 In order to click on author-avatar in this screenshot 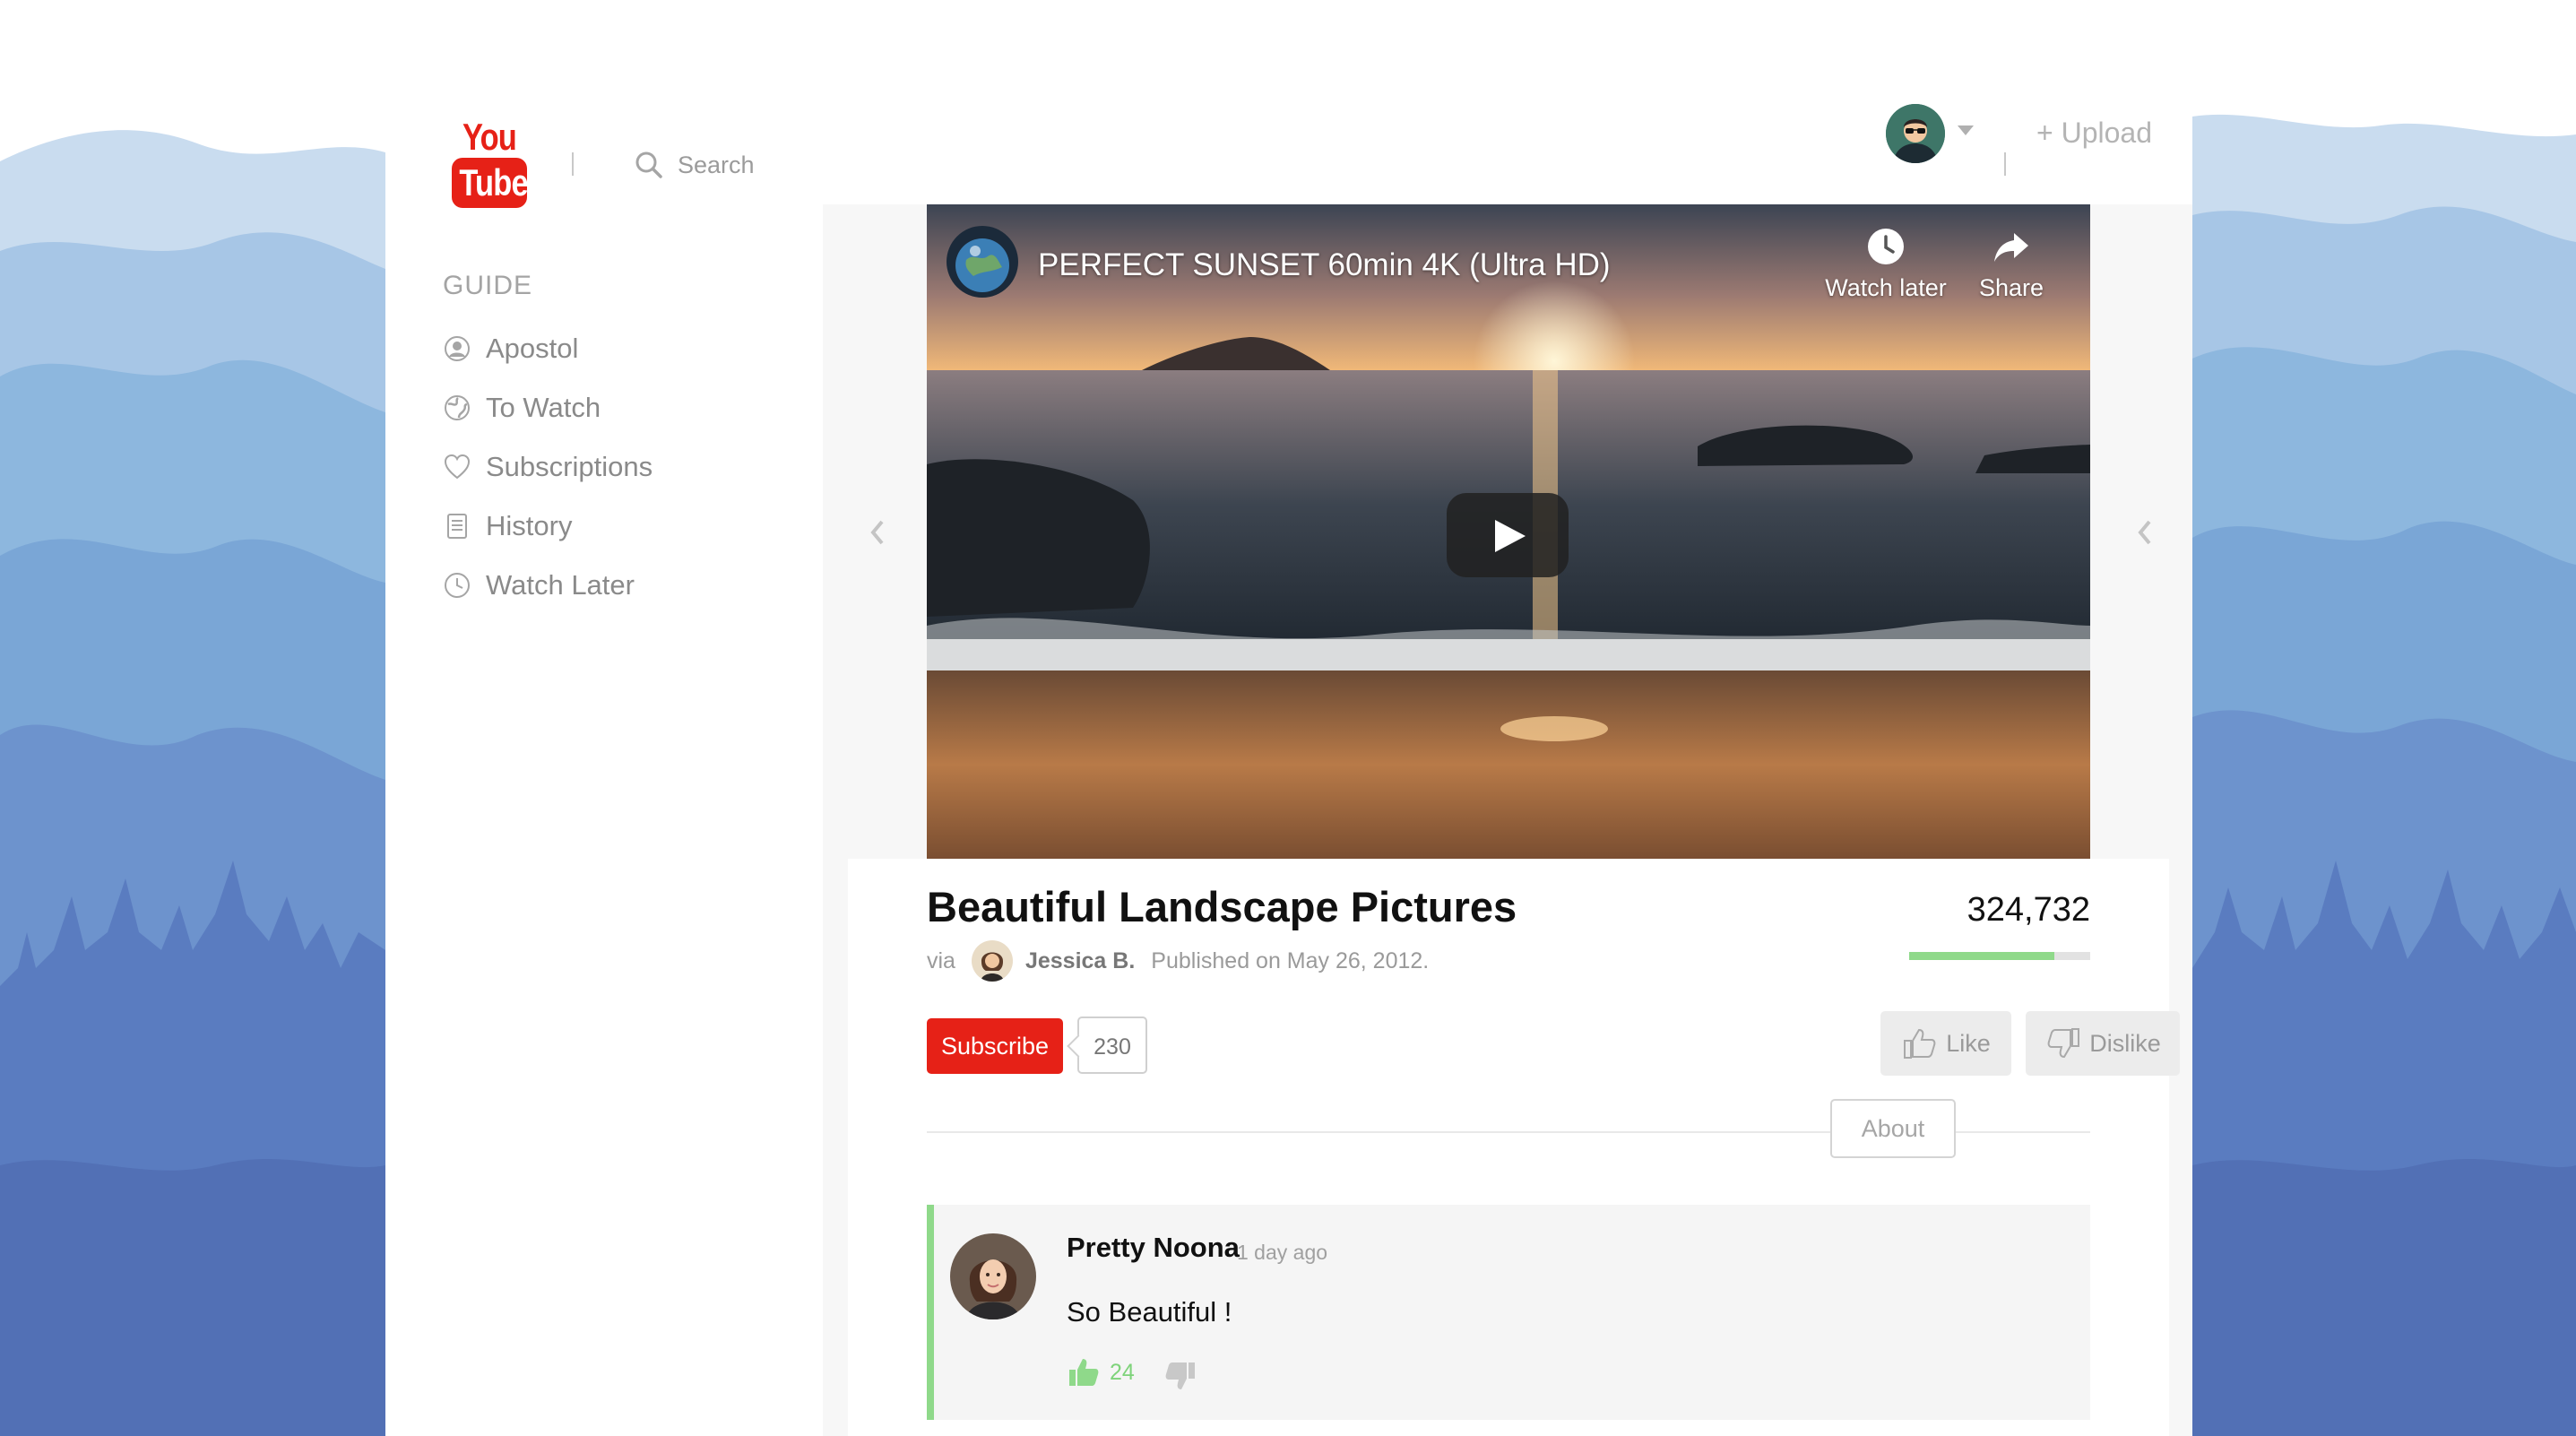, I will do `click(992, 961)`.